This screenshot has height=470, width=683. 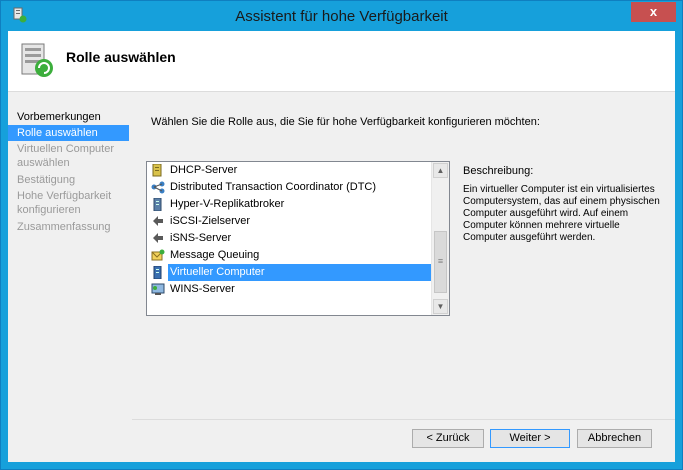 I want to click on dtc-icon, so click(x=158, y=187).